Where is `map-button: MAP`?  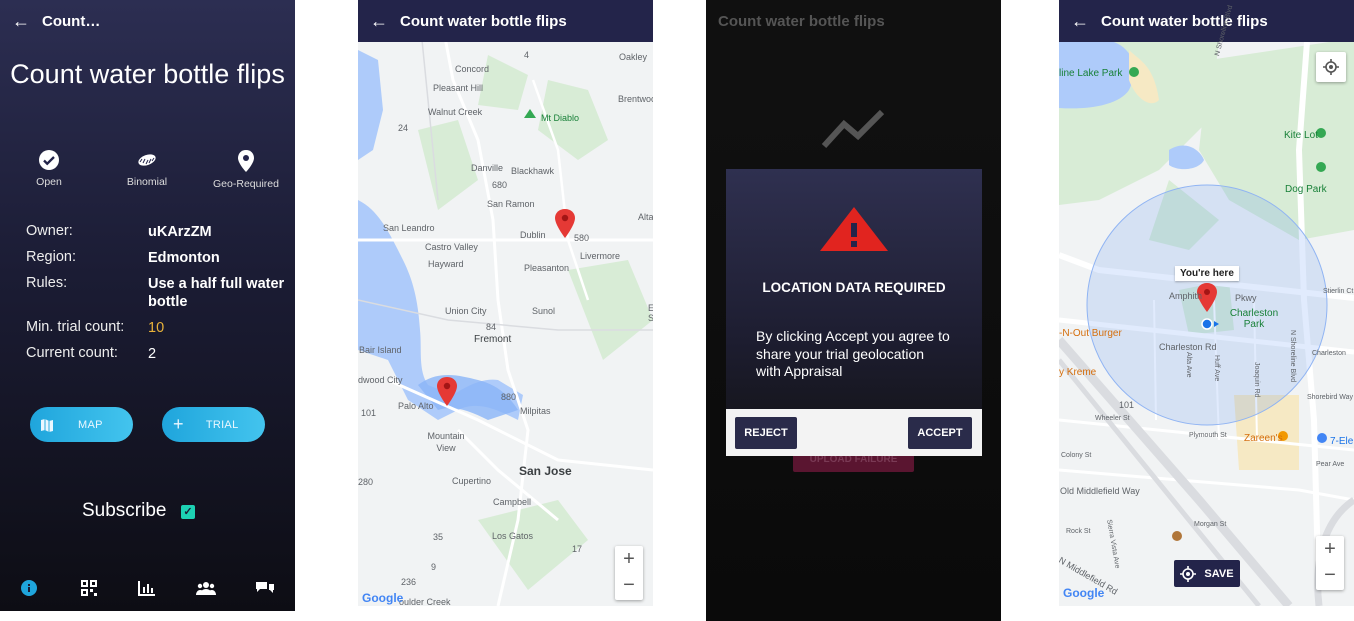
map-button: MAP is located at coordinates (81, 424).